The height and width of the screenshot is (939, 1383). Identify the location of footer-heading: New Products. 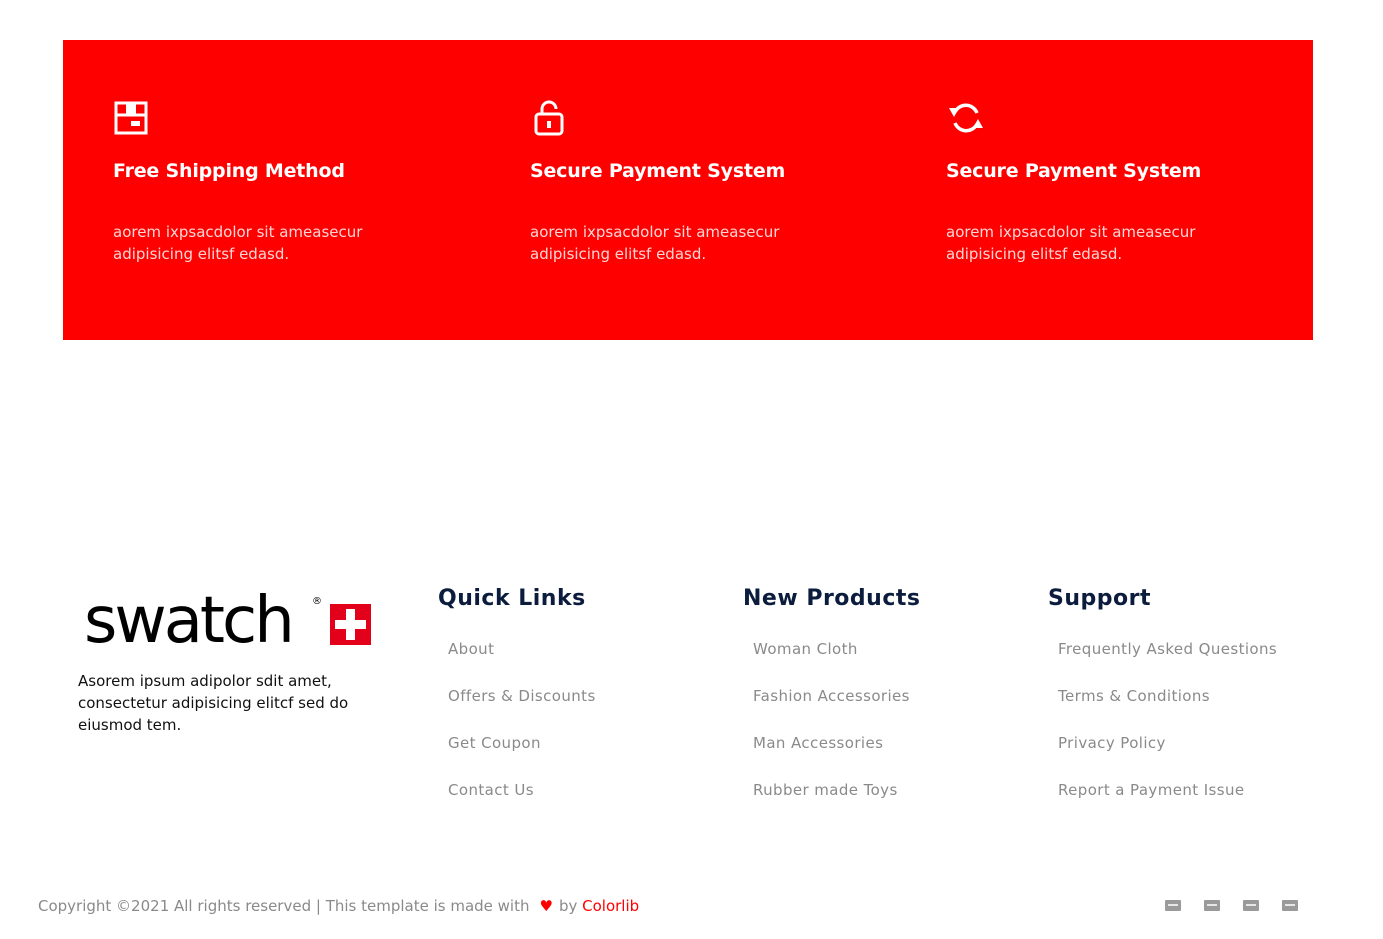
(832, 598).